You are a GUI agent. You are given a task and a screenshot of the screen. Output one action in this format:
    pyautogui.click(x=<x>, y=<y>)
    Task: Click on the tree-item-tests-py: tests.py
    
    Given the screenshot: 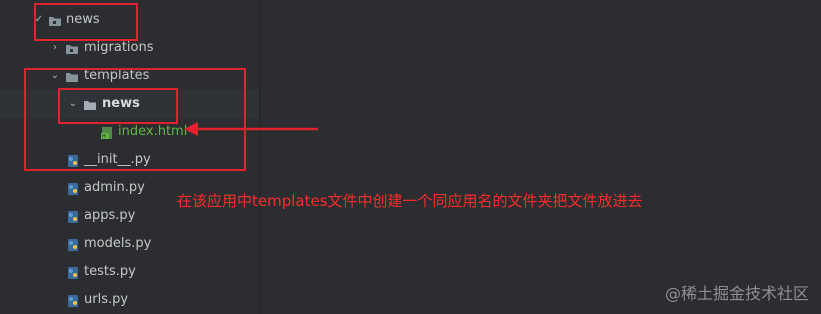 What is the action you would take?
    pyautogui.click(x=130, y=272)
    